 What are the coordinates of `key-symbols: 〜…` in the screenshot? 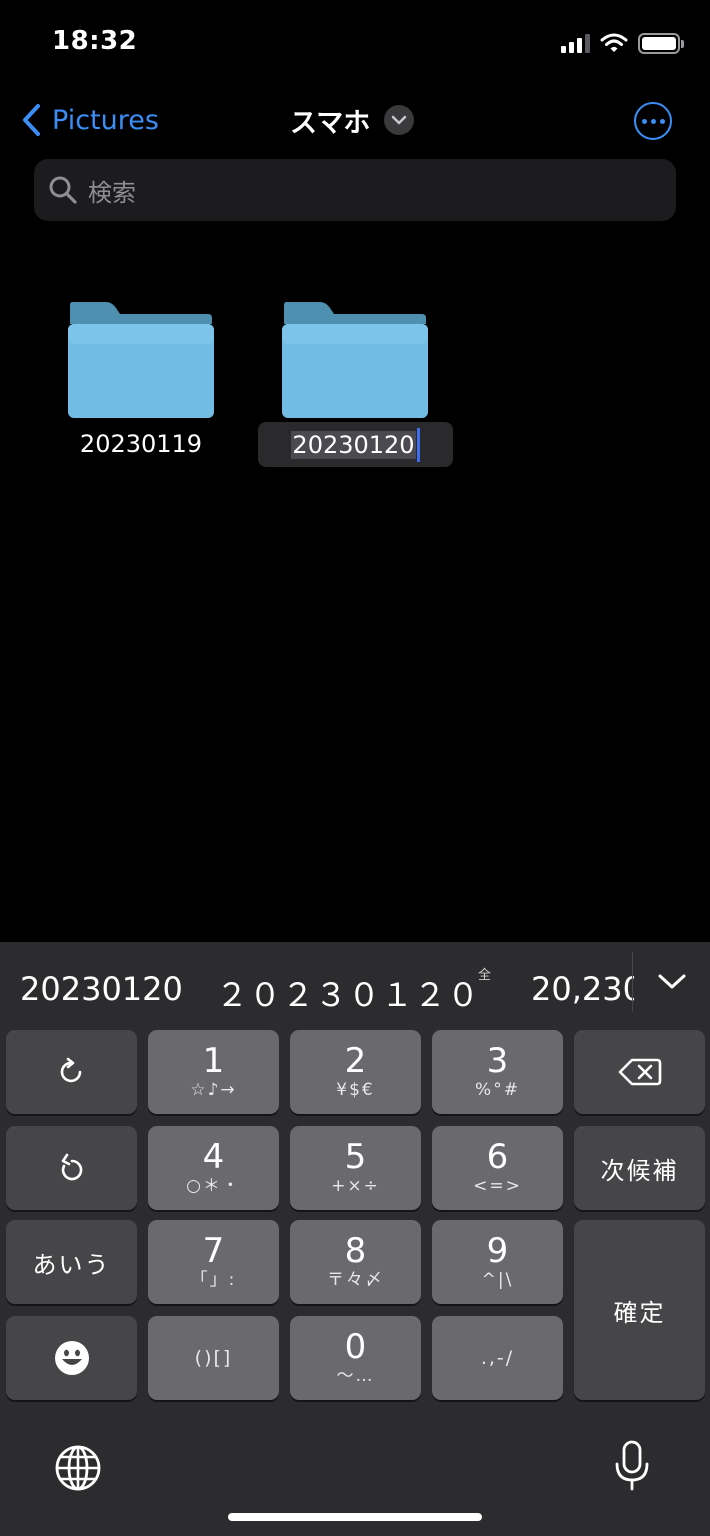 It's located at (355, 1376).